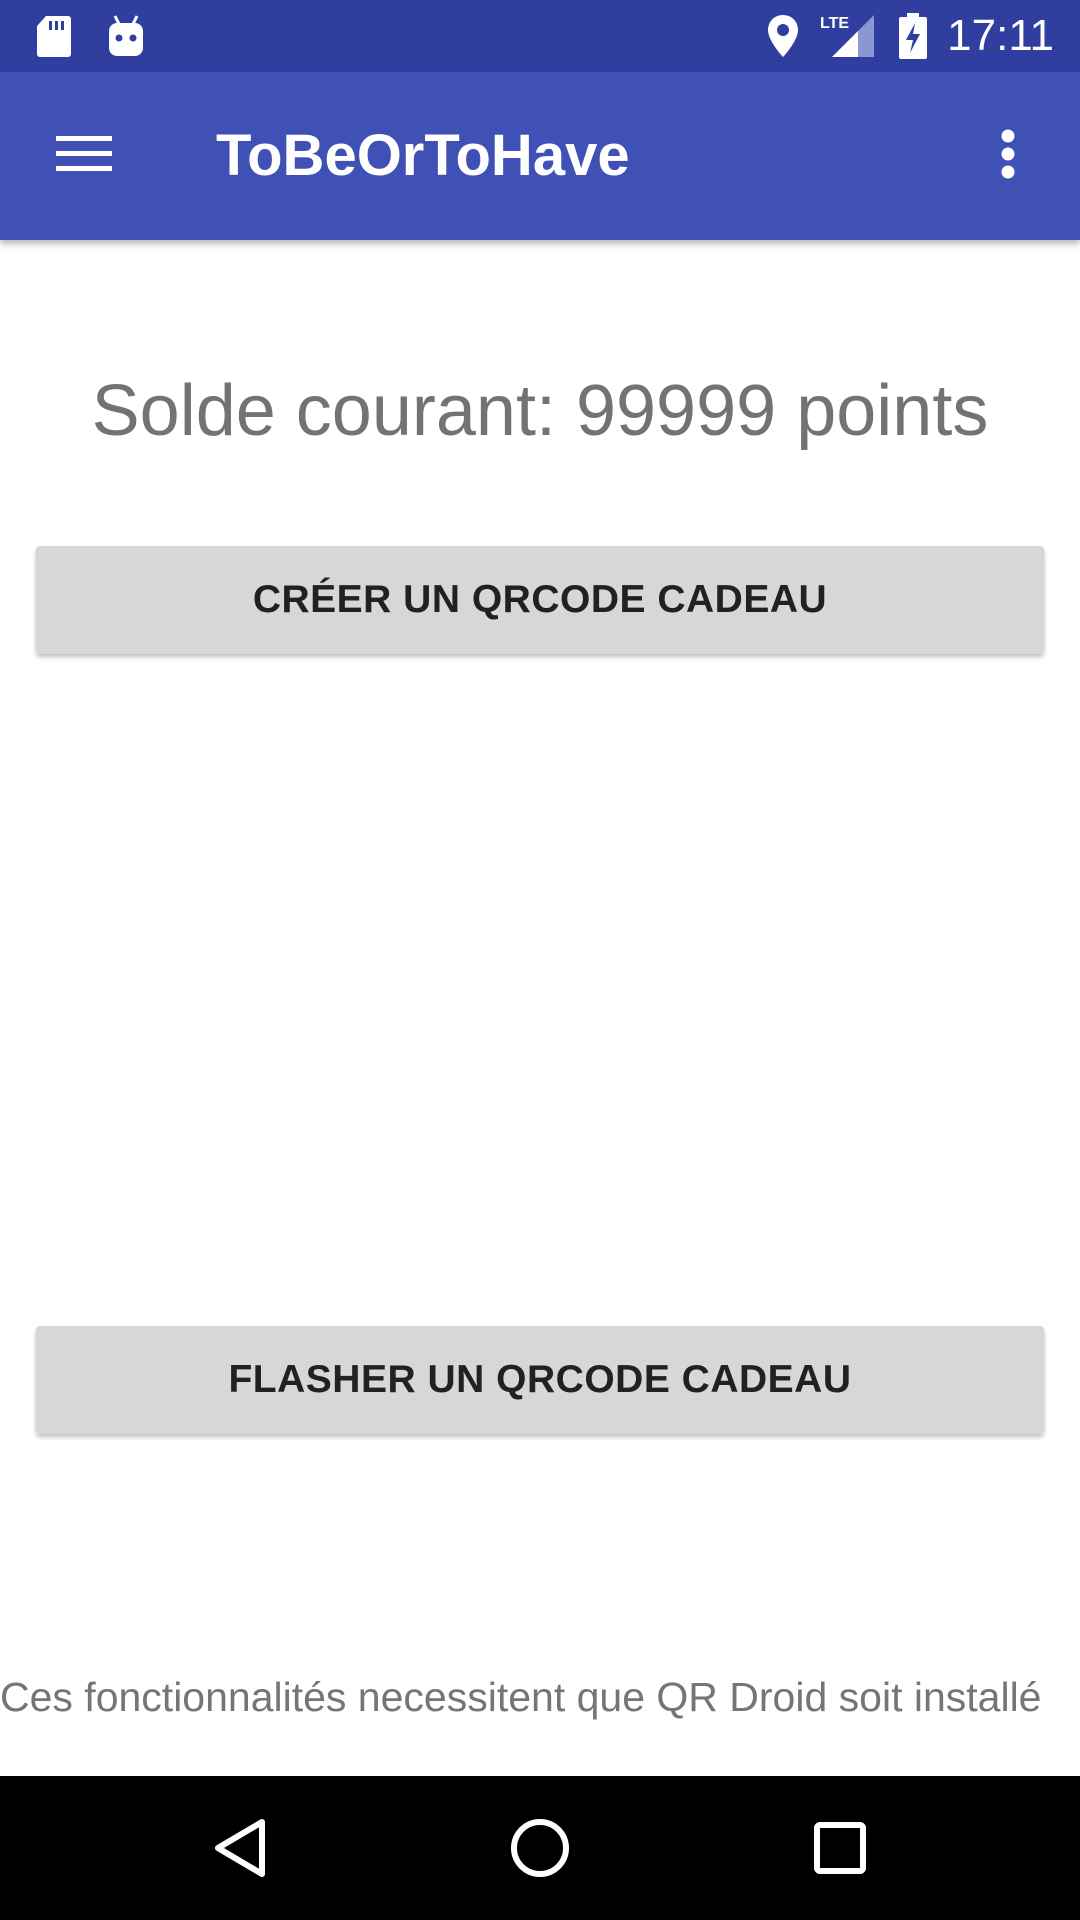 The width and height of the screenshot is (1080, 1920). I want to click on scan-gift-qrcode-button: FLASHER UN QRCODE CADEAU, so click(540, 1380).